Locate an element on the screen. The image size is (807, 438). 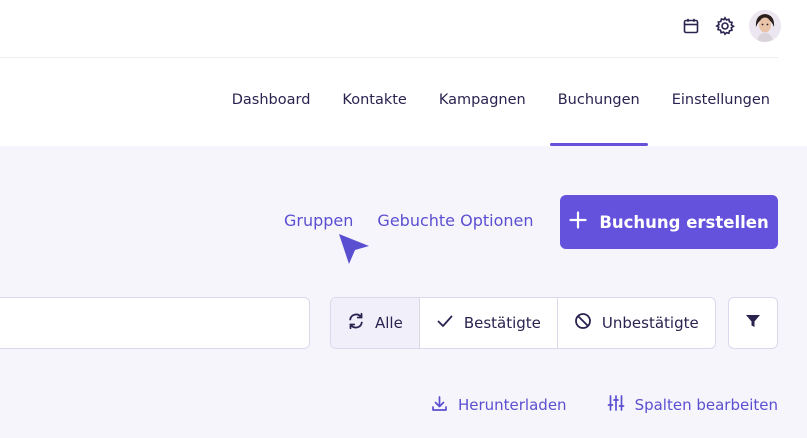
segment-confirmed-label: Bestätigte is located at coordinates (502, 323).